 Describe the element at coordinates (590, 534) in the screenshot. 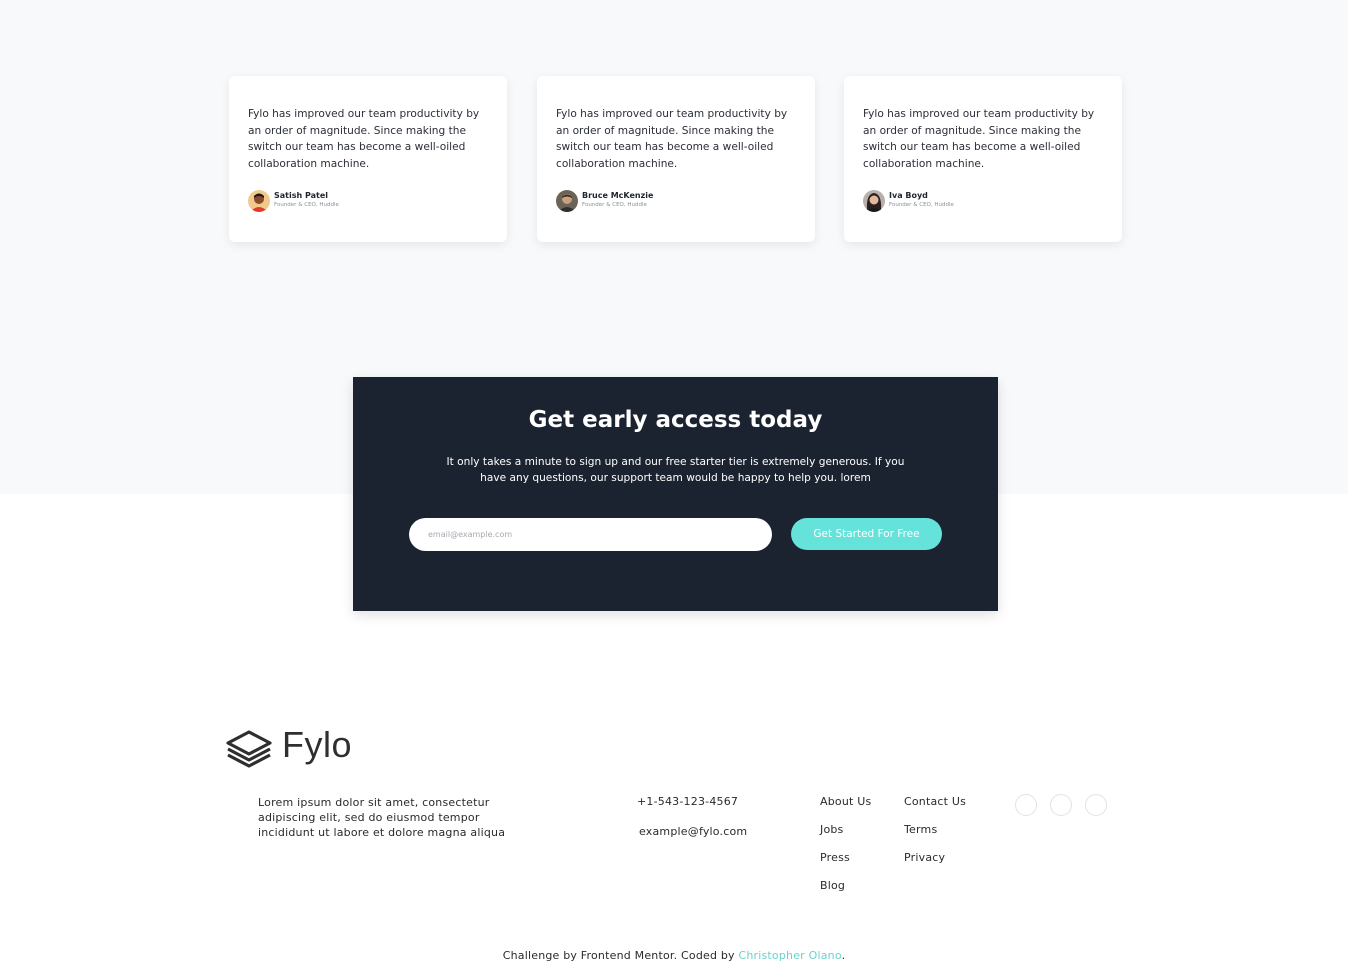

I see `email-input` at that location.